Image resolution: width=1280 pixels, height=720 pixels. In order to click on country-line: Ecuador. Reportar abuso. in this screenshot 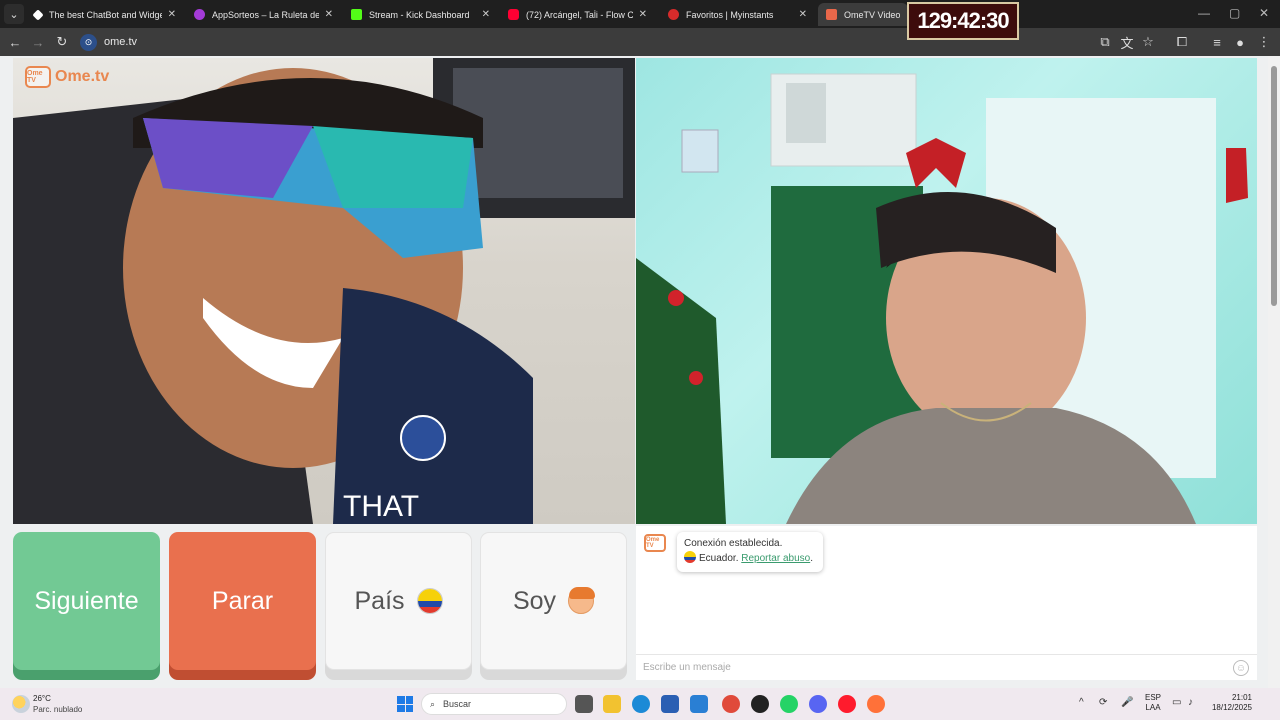, I will do `click(750, 558)`.